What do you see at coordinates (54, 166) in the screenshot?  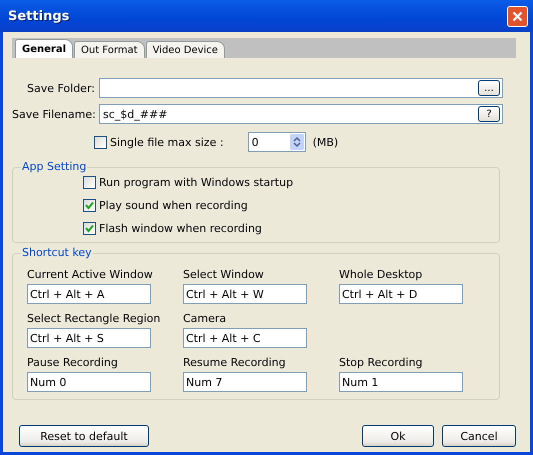 I see `group-title: App Setting` at bounding box center [54, 166].